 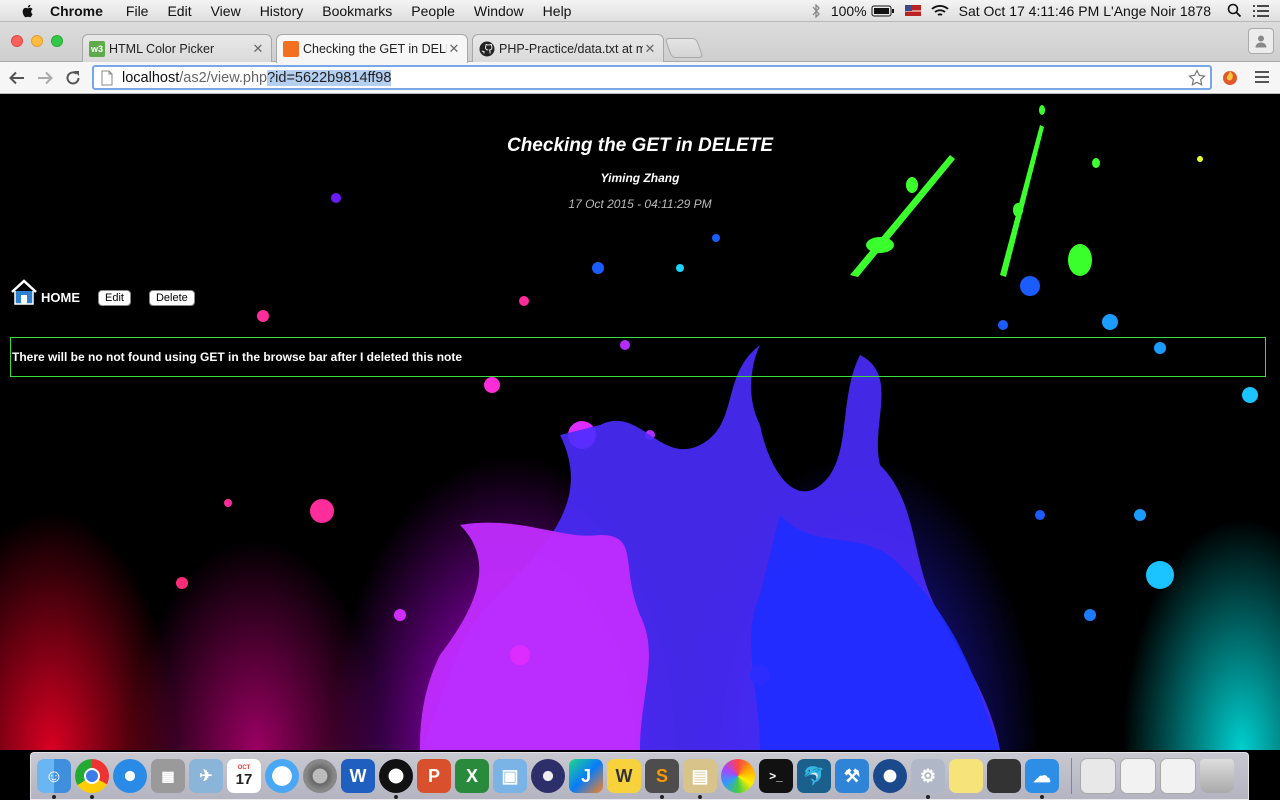 What do you see at coordinates (1098, 776) in the screenshot?
I see `downloads-stack-icon` at bounding box center [1098, 776].